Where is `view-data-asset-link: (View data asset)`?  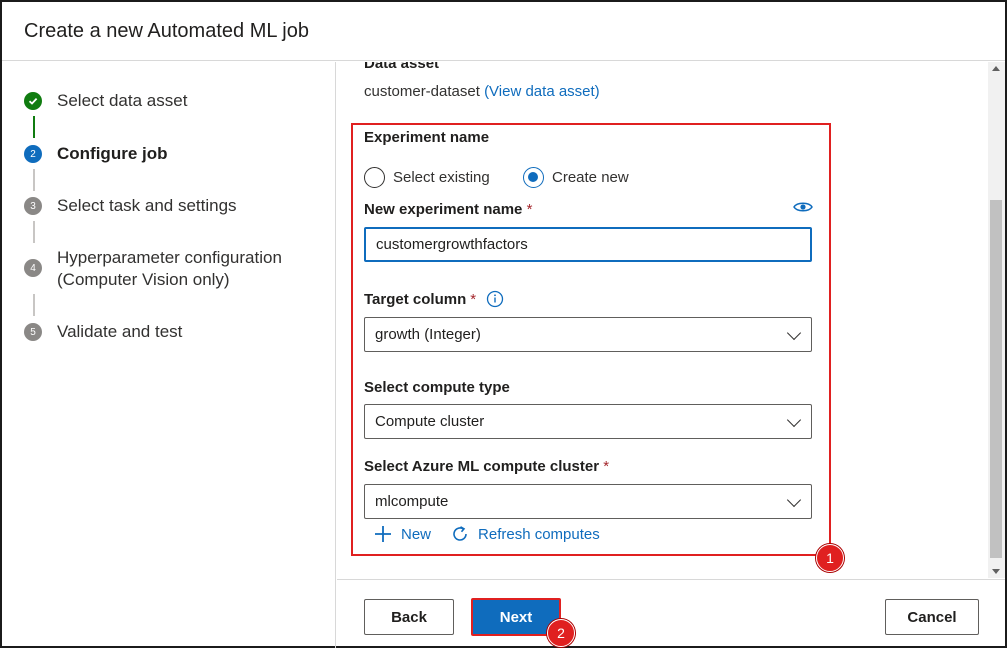
view-data-asset-link: (View data asset) is located at coordinates (542, 91).